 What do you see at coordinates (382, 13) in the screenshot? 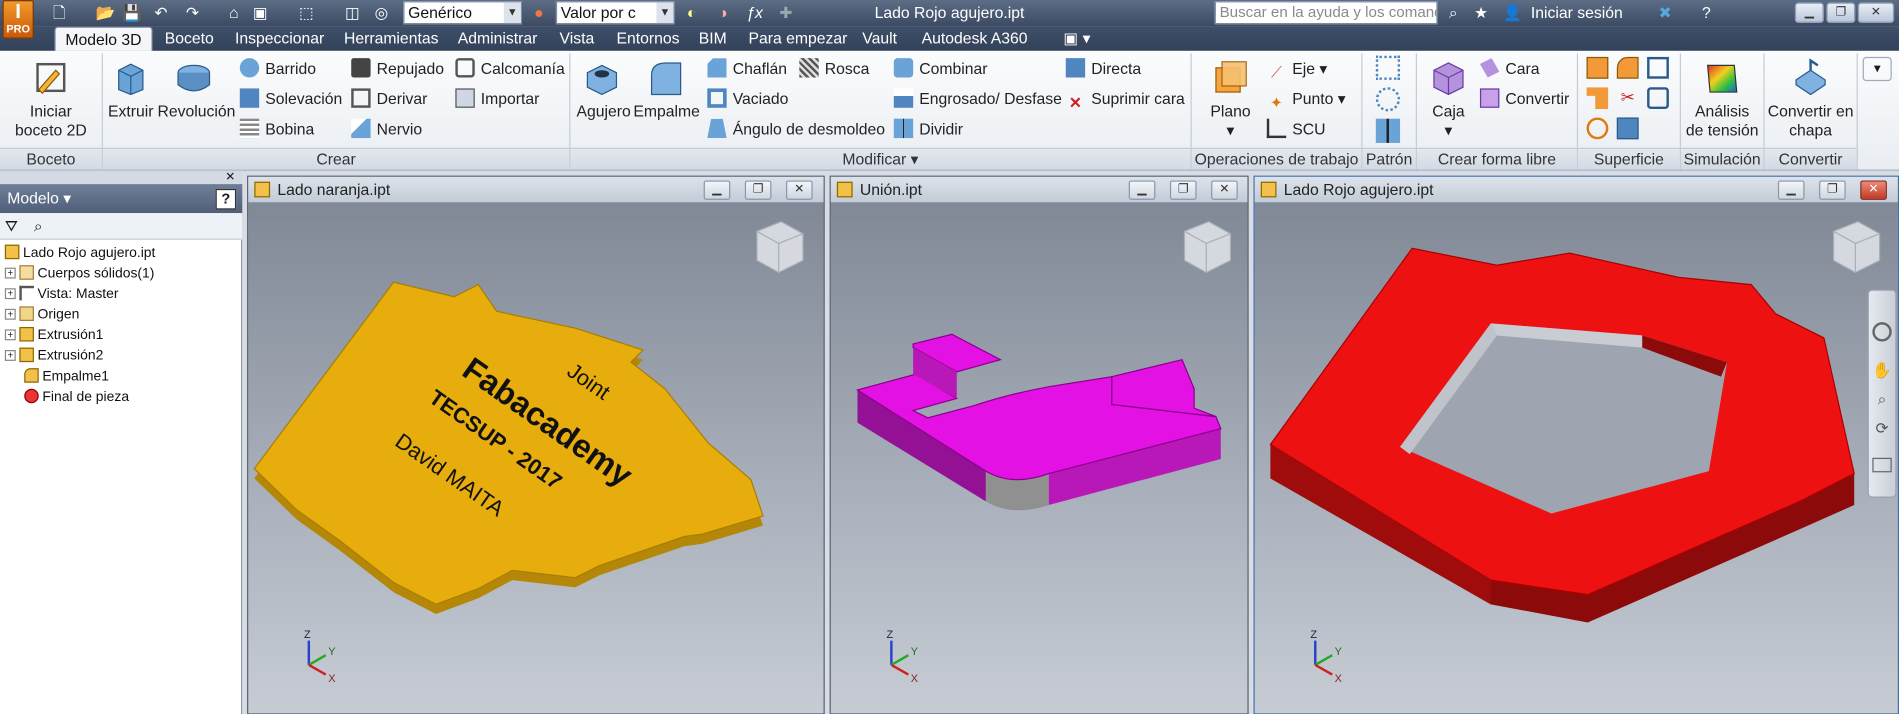
I see `globe-icon: ◎` at bounding box center [382, 13].